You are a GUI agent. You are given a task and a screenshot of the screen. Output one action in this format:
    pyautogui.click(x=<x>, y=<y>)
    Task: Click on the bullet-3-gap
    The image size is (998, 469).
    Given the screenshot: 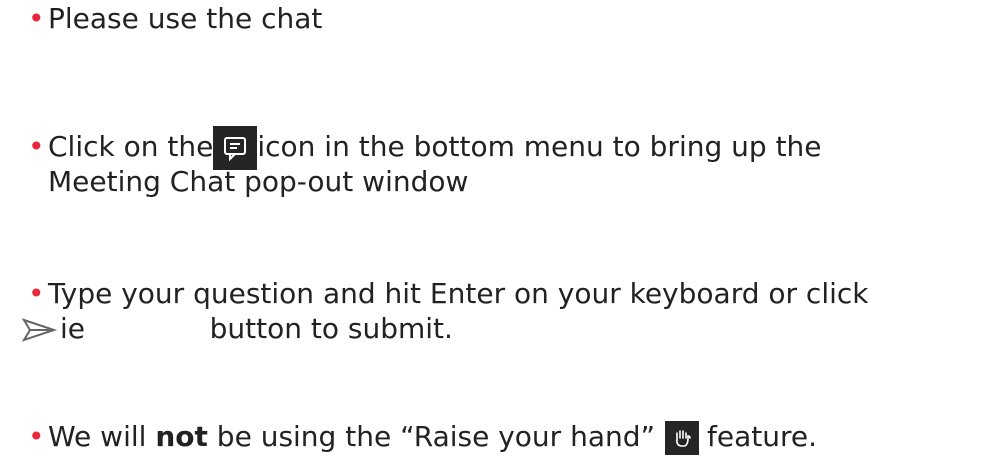 What is the action you would take?
    pyautogui.click(x=147, y=328)
    